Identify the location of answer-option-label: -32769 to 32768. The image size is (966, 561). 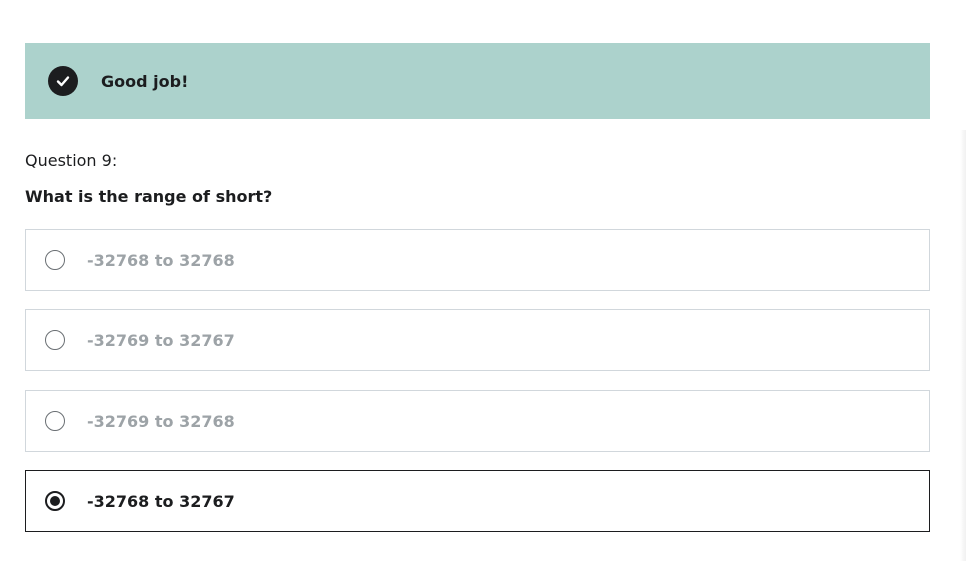
(161, 421).